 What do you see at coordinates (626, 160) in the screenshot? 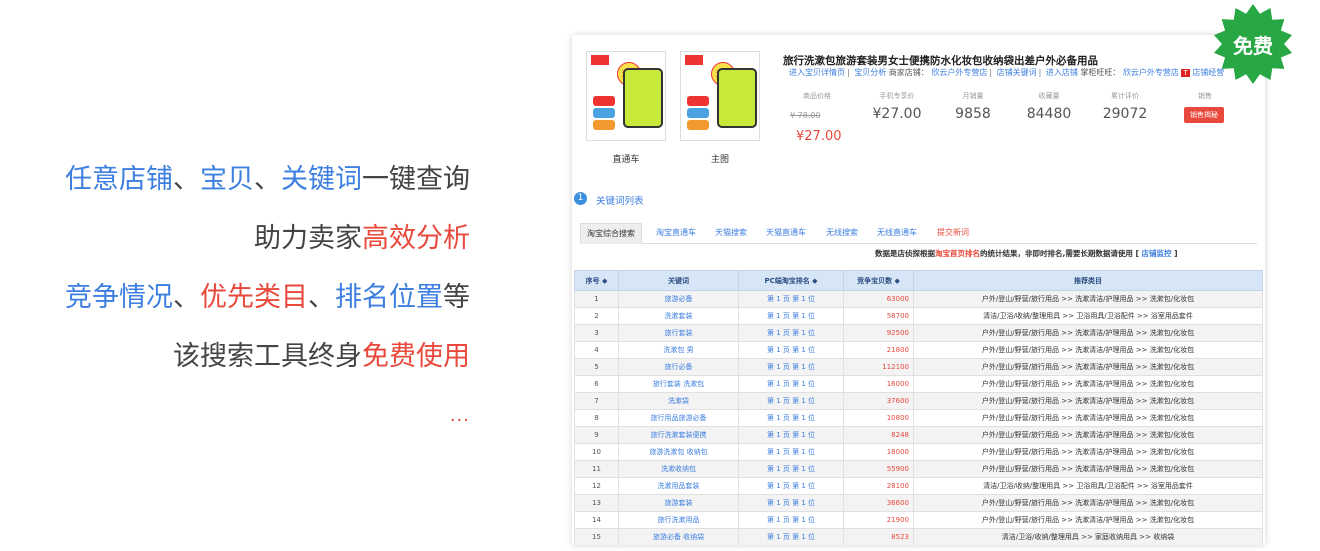
I see `thumbnail-caption: 直通车` at bounding box center [626, 160].